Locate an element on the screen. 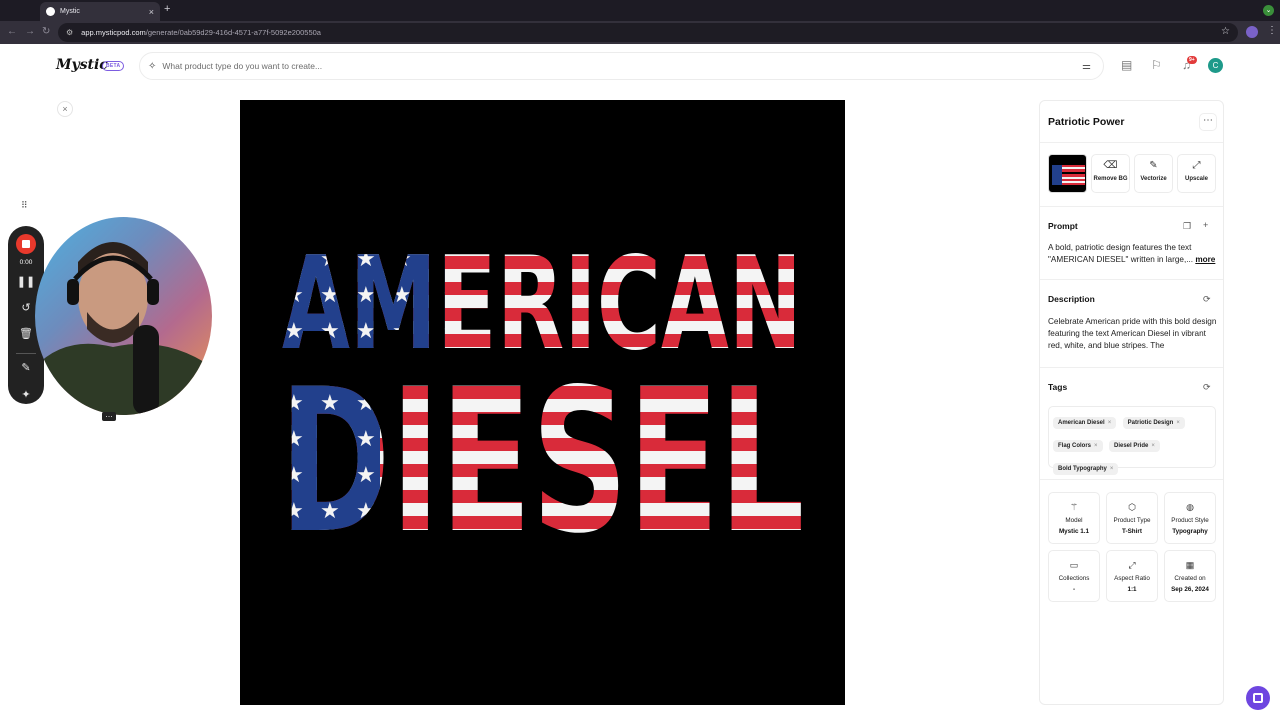  extension-avatar is located at coordinates (1252, 32).